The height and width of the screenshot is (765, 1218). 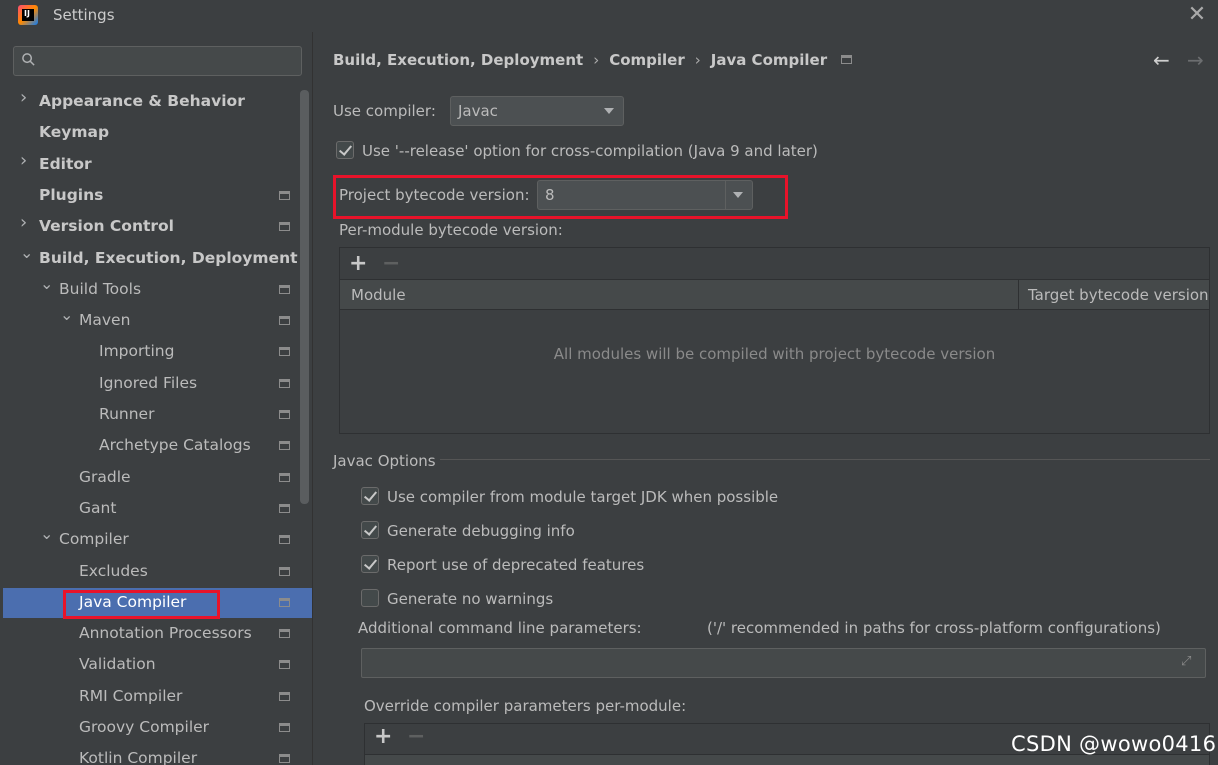 I want to click on per-module-label: Per-module bytecode version:, so click(x=451, y=230).